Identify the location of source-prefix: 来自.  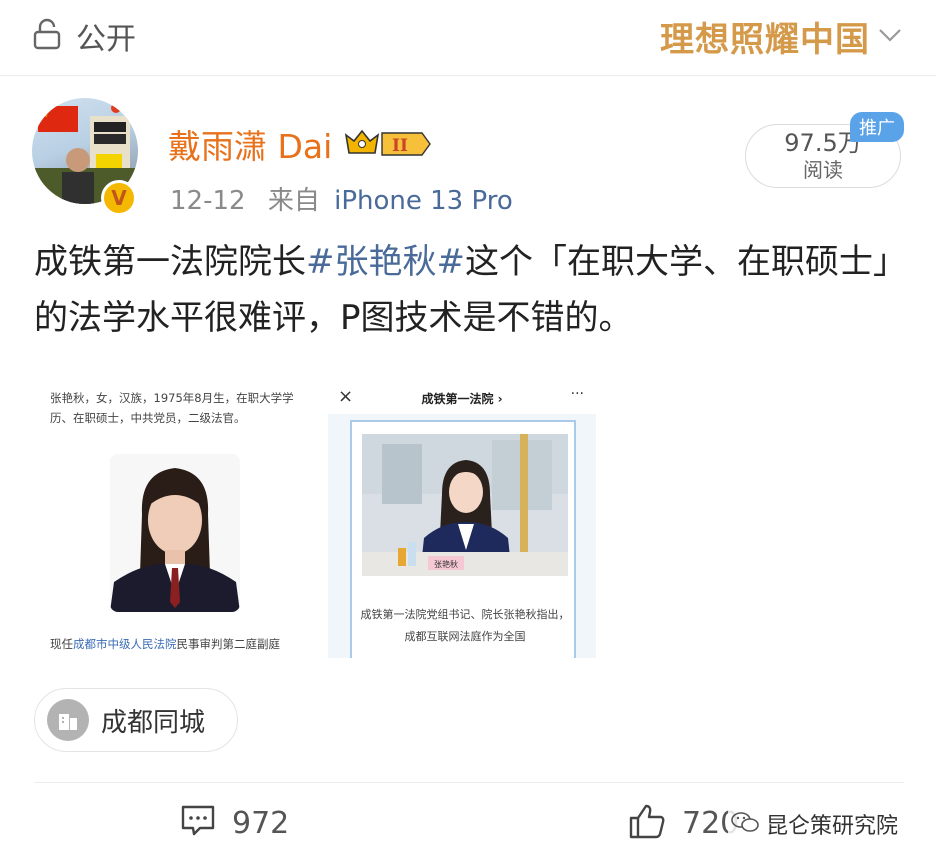
(293, 201).